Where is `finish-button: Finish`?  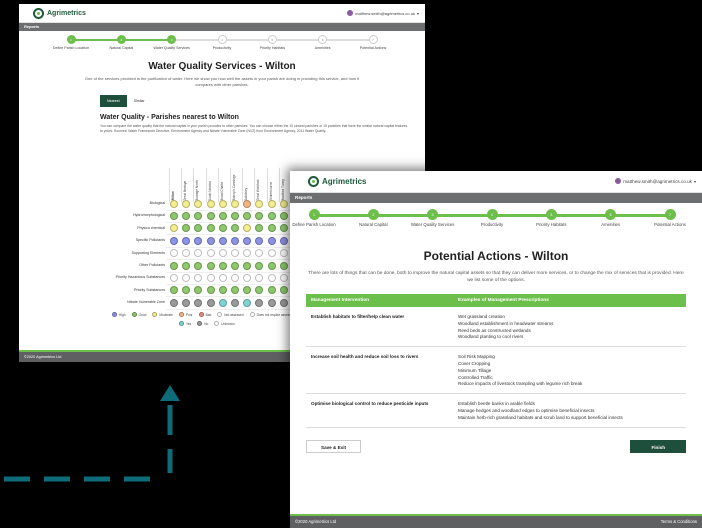 finish-button: Finish is located at coordinates (658, 446).